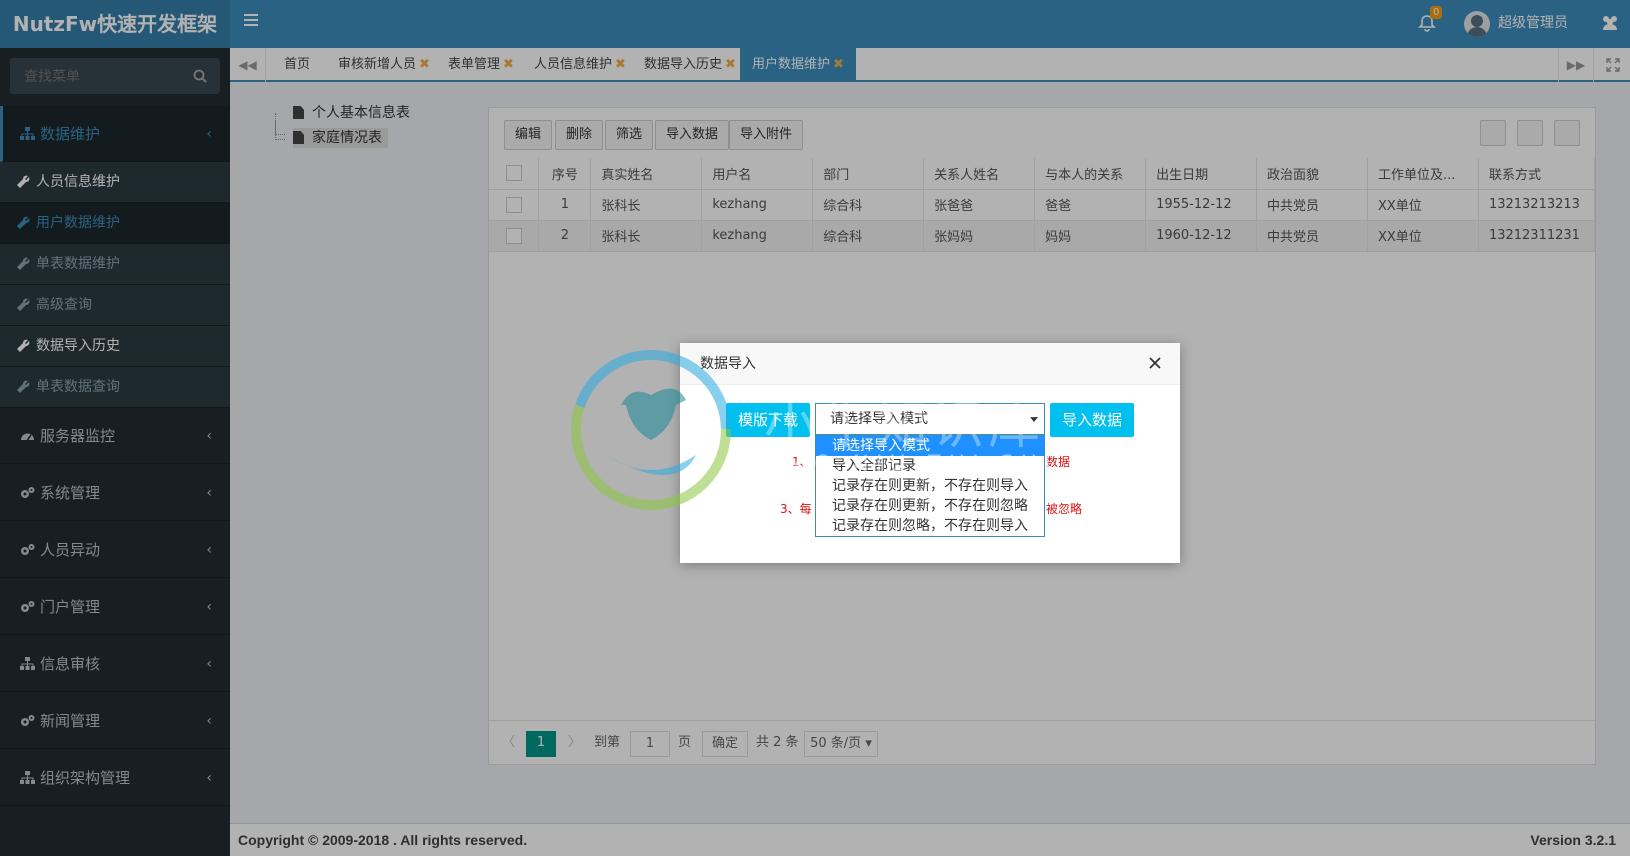 The image size is (1630, 856). Describe the element at coordinates (796, 509) in the screenshot. I see `note-line-3-prefix: 3、每` at that location.